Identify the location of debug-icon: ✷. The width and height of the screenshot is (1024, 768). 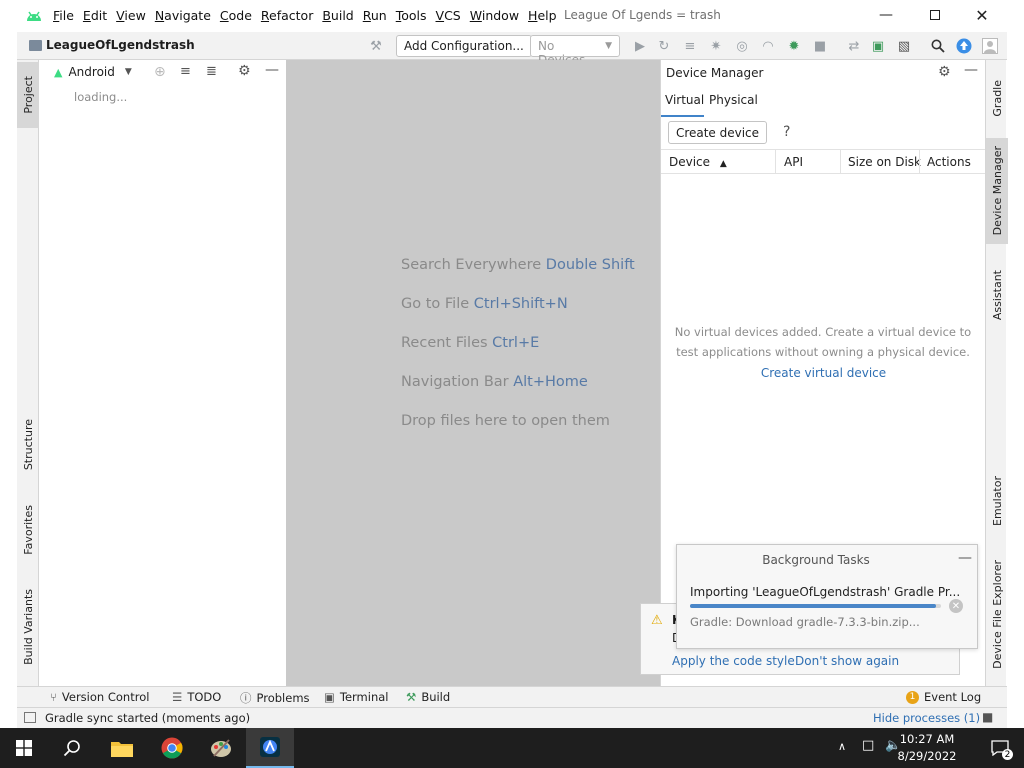
(716, 46).